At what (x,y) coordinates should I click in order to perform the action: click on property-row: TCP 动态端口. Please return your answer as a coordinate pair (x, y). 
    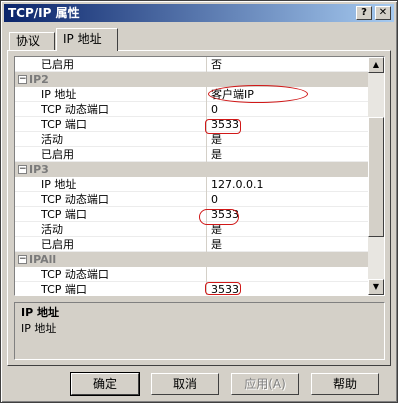
    Looking at the image, I should click on (192, 274).